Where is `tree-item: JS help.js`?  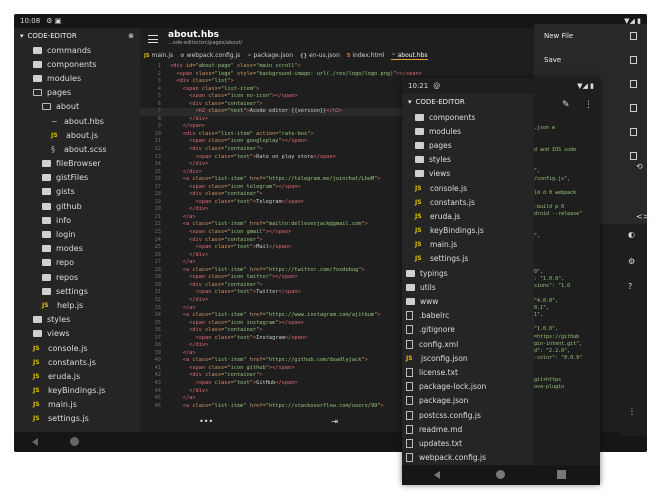
tree-item: JS help.js is located at coordinates (77, 305).